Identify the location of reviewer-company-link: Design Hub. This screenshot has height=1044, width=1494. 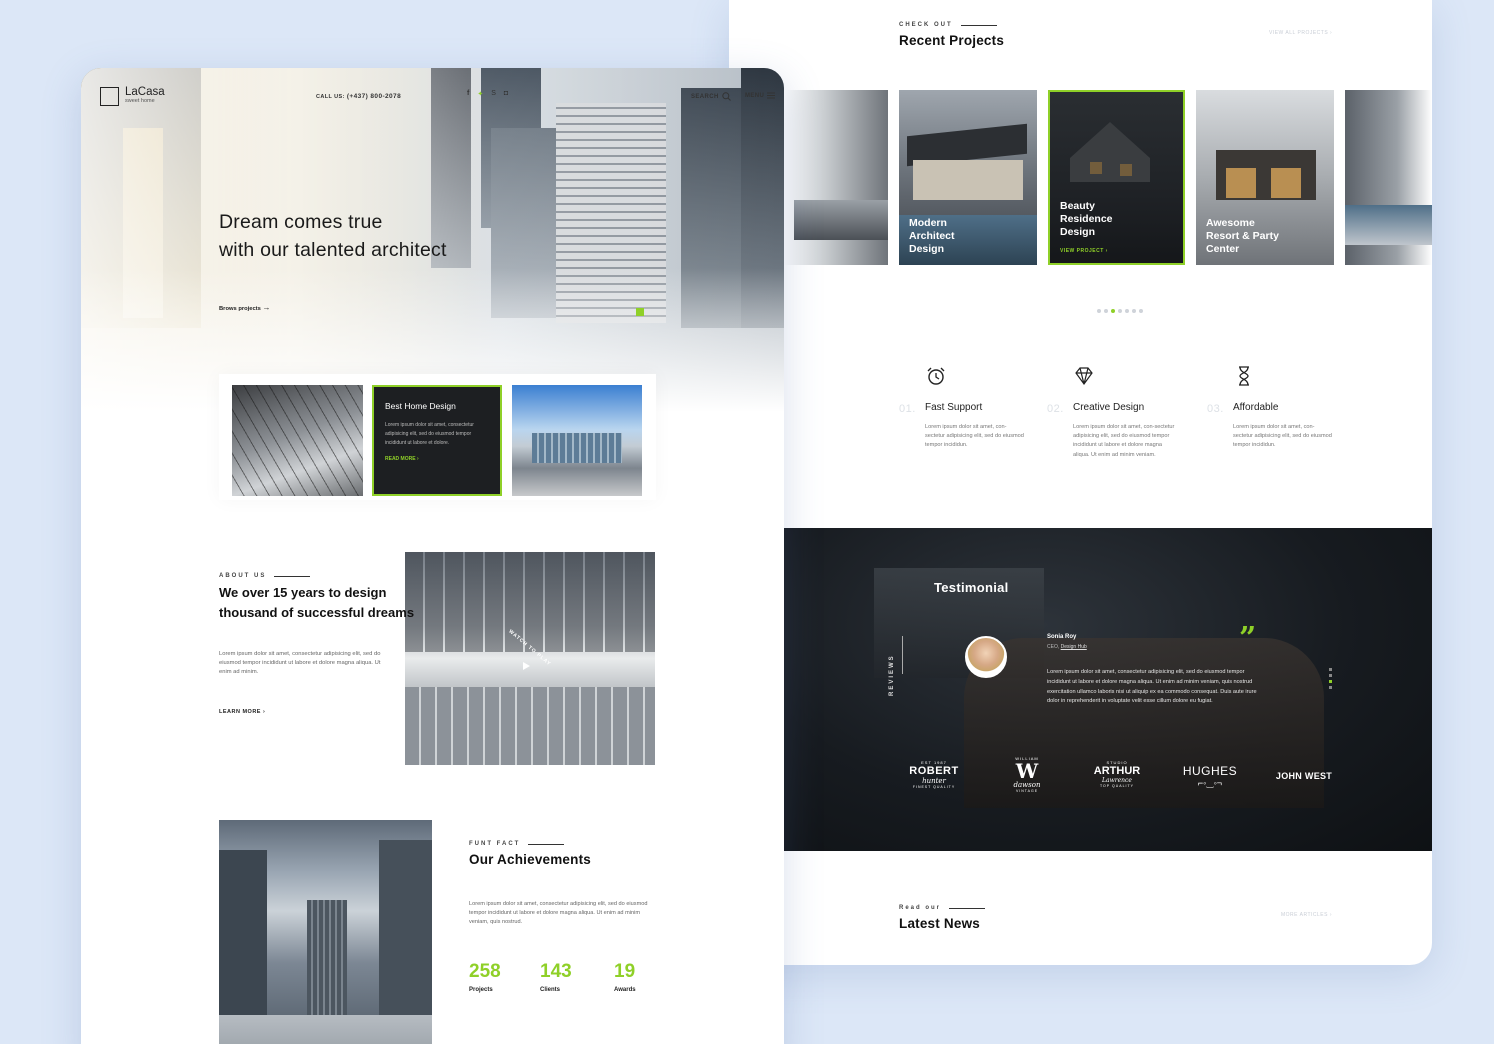
(1074, 647).